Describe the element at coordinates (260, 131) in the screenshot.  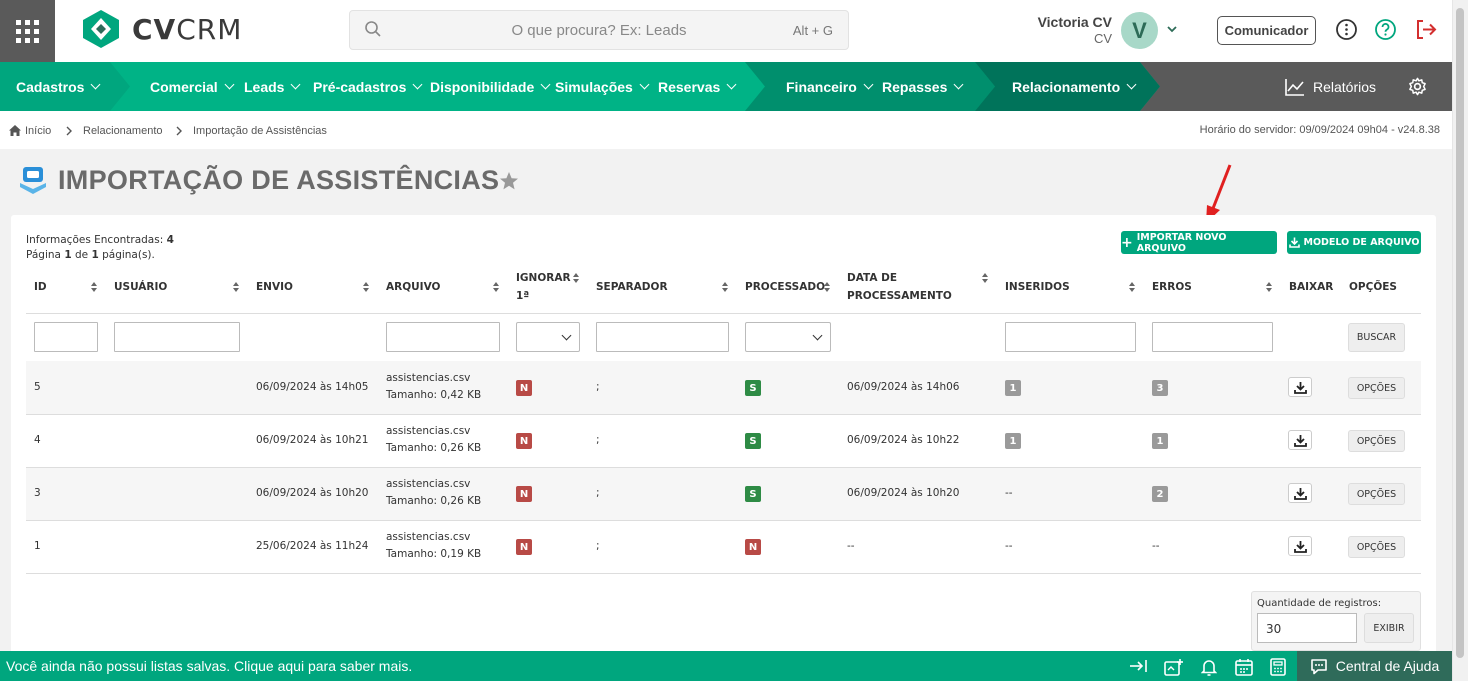
I see `breadcrumb-current: Importação de Assistências` at that location.